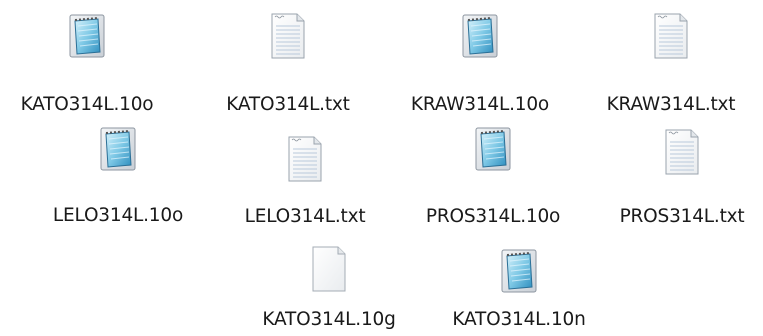 The width and height of the screenshot is (763, 336). What do you see at coordinates (118, 215) in the screenshot?
I see `file-name: LELO314L.10o` at bounding box center [118, 215].